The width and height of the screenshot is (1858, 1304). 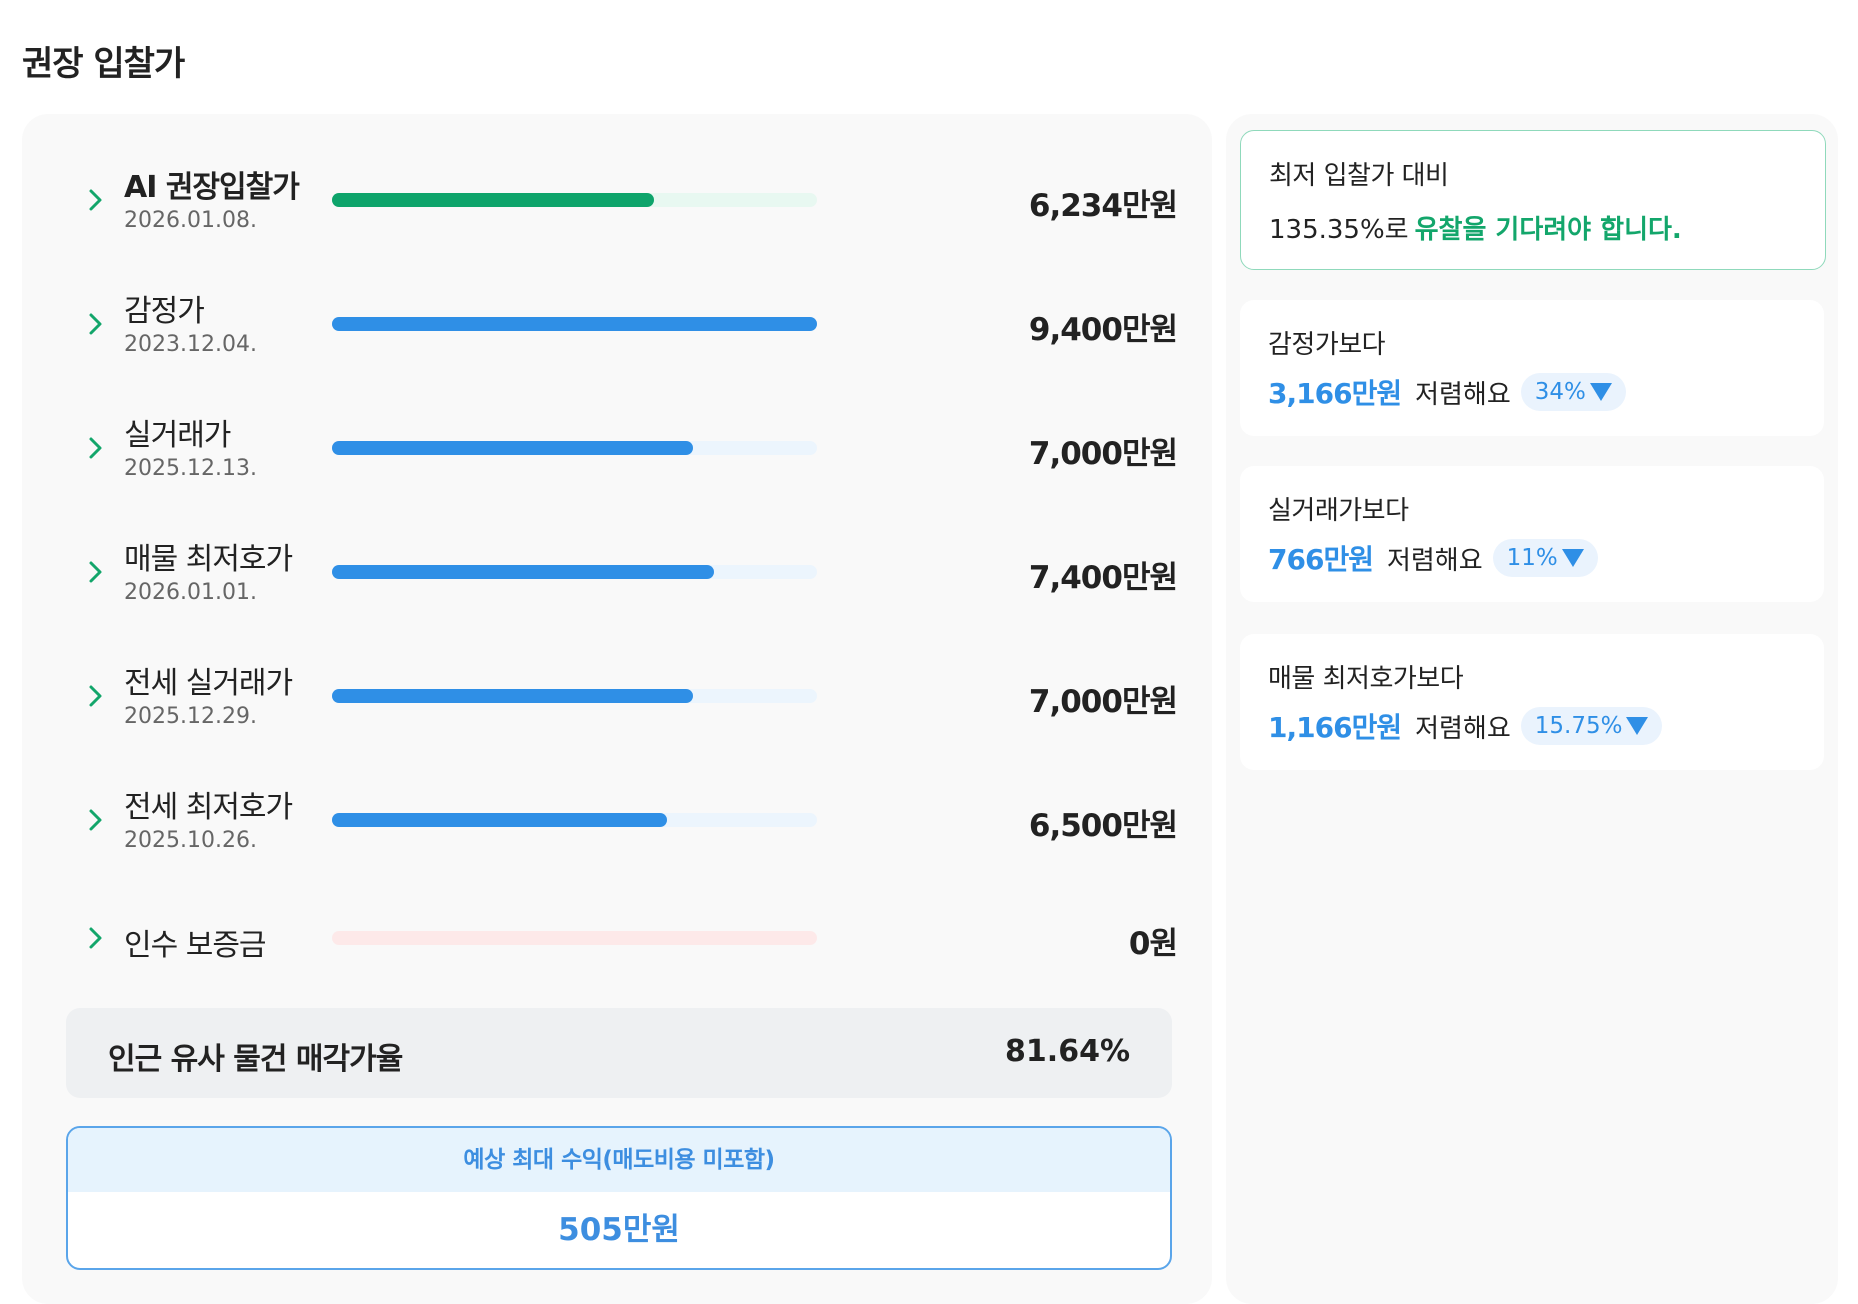 I want to click on compare-line: 1,166만원 저렴해요 15.75%, so click(x=1465, y=726).